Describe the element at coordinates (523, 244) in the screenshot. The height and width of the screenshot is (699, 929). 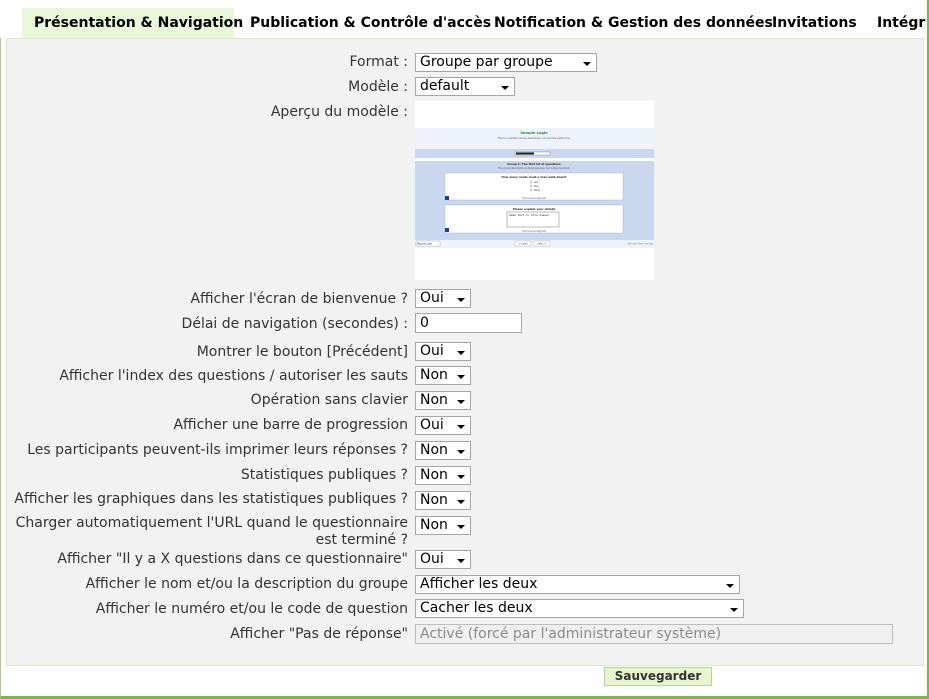
I see `svg-text: << prev` at that location.